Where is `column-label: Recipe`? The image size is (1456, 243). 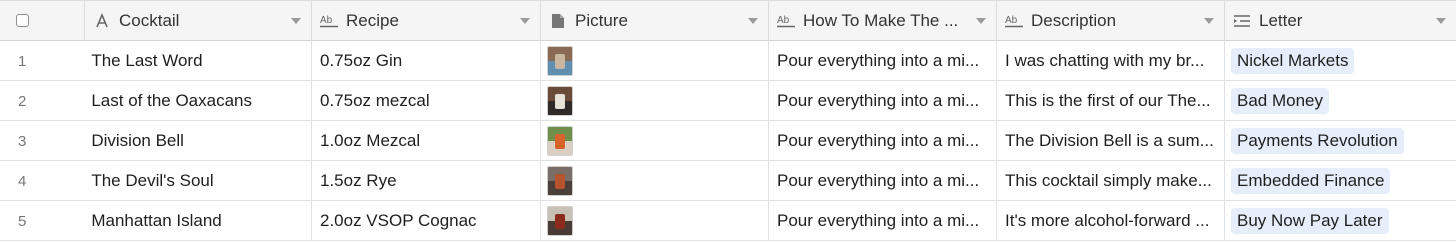 column-label: Recipe is located at coordinates (372, 20).